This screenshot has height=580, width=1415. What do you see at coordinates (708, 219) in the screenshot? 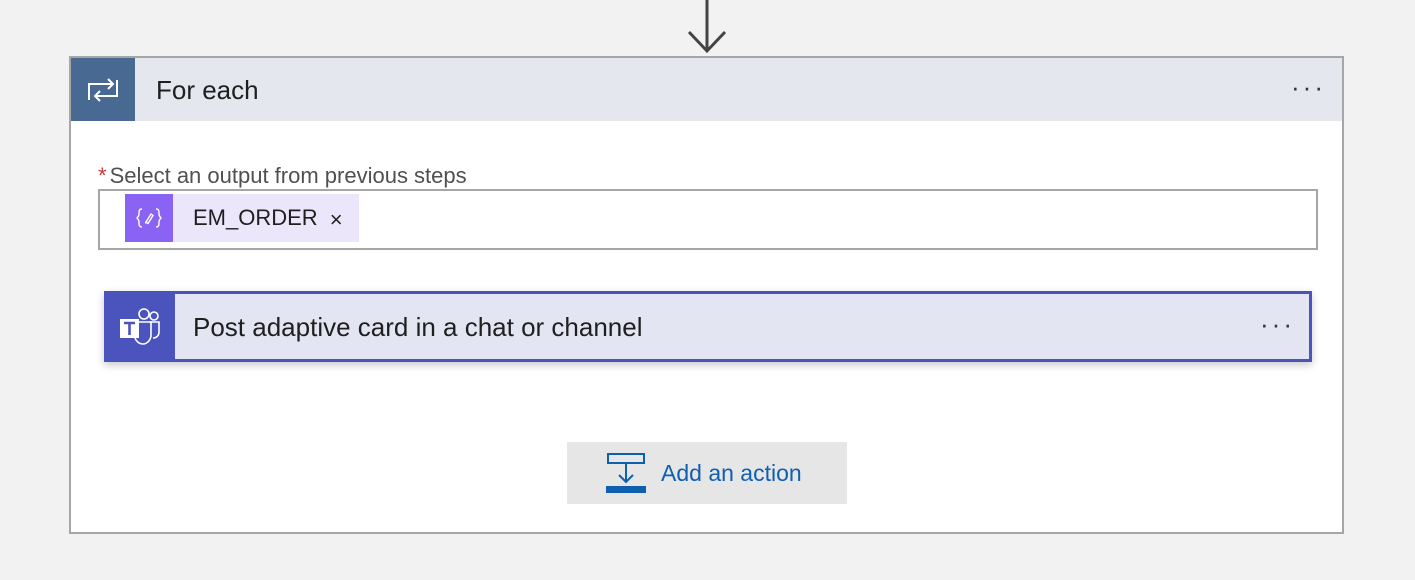
I see `output-select-input: EM_ORDER ×` at bounding box center [708, 219].